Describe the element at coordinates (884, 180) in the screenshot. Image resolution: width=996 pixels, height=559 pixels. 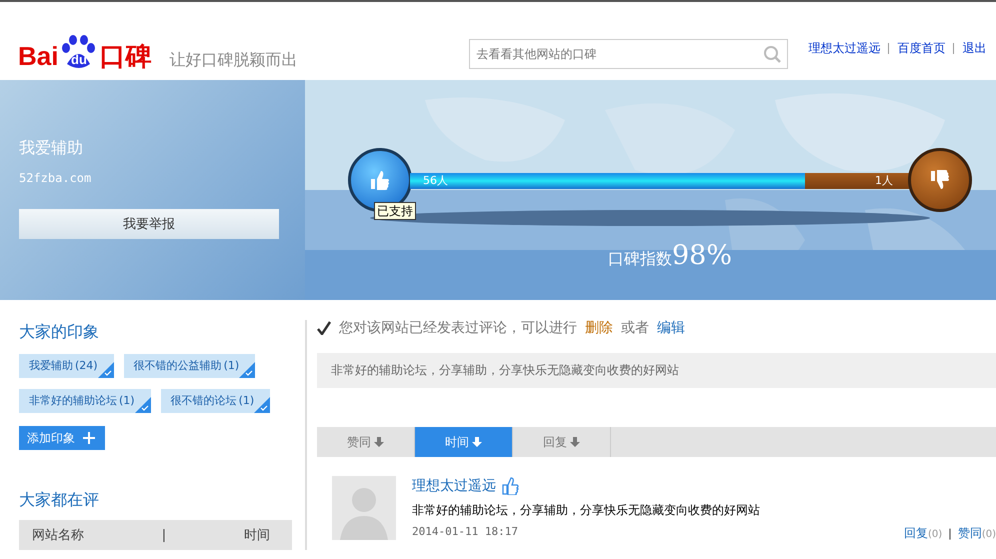
I see `dislike-count: 1人` at that location.